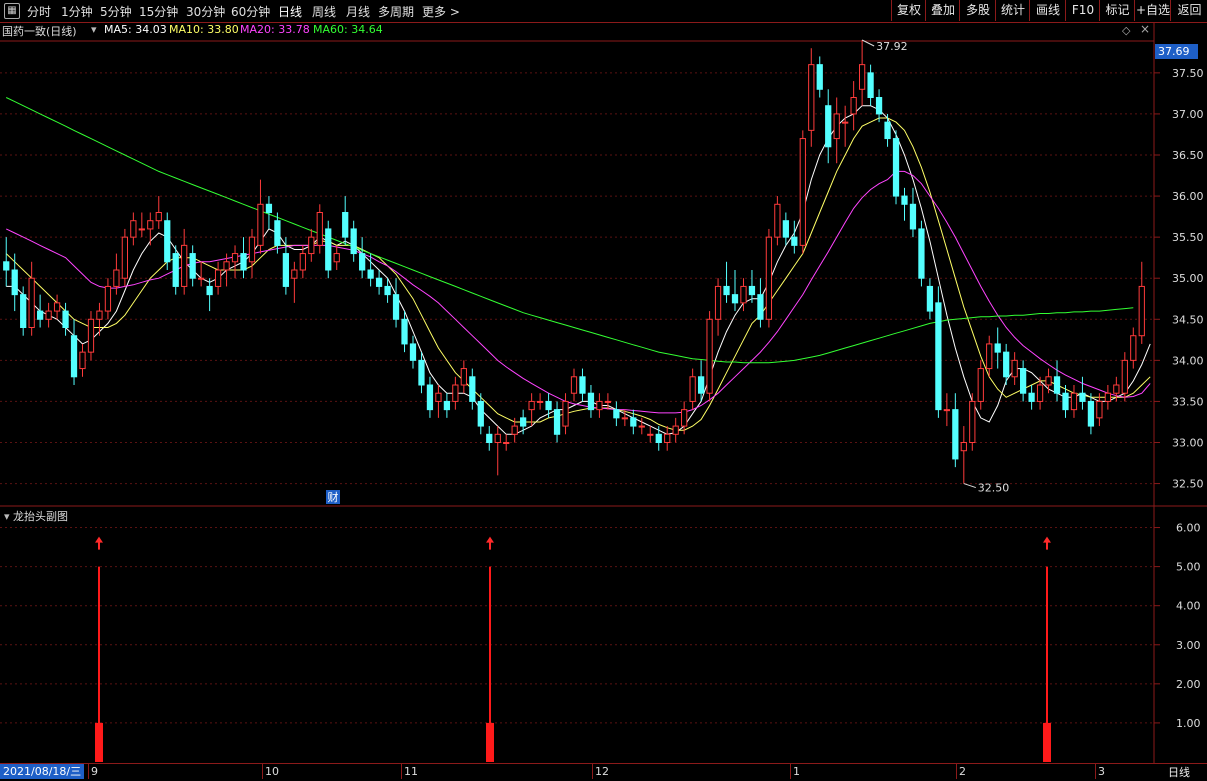 This screenshot has height=781, width=1207. I want to click on sub-tick-label: 6.00, so click(1188, 528).